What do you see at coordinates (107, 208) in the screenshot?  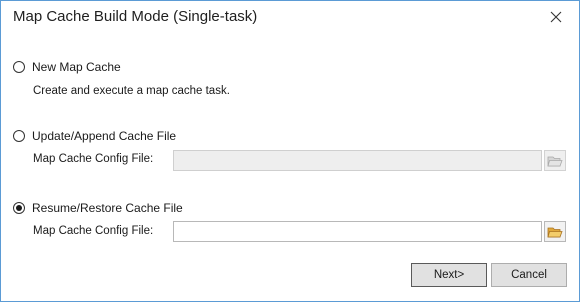 I see `resume-restore-label: Resume/Restore Cache File` at bounding box center [107, 208].